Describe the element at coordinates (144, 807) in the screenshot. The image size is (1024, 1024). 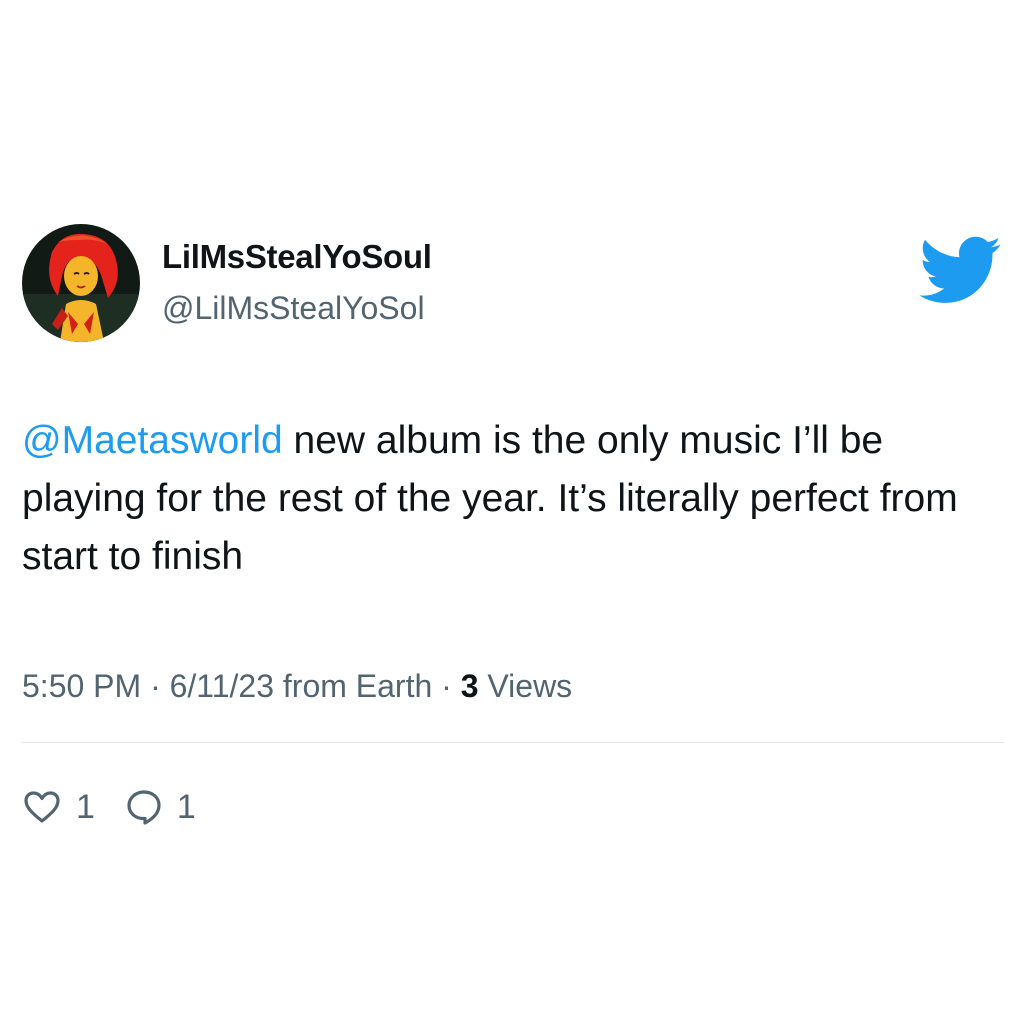
I see `comment-icon` at that location.